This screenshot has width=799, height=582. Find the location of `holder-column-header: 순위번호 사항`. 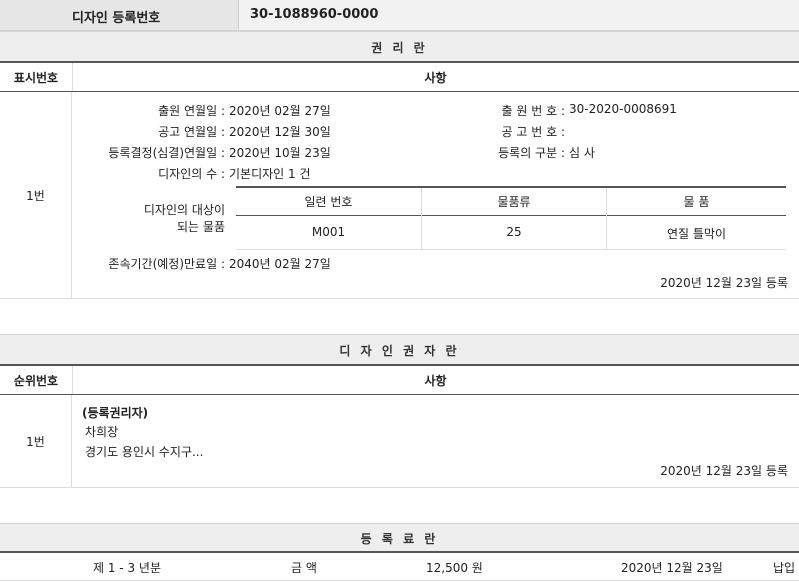

holder-column-header: 순위번호 사항 is located at coordinates (399, 381).